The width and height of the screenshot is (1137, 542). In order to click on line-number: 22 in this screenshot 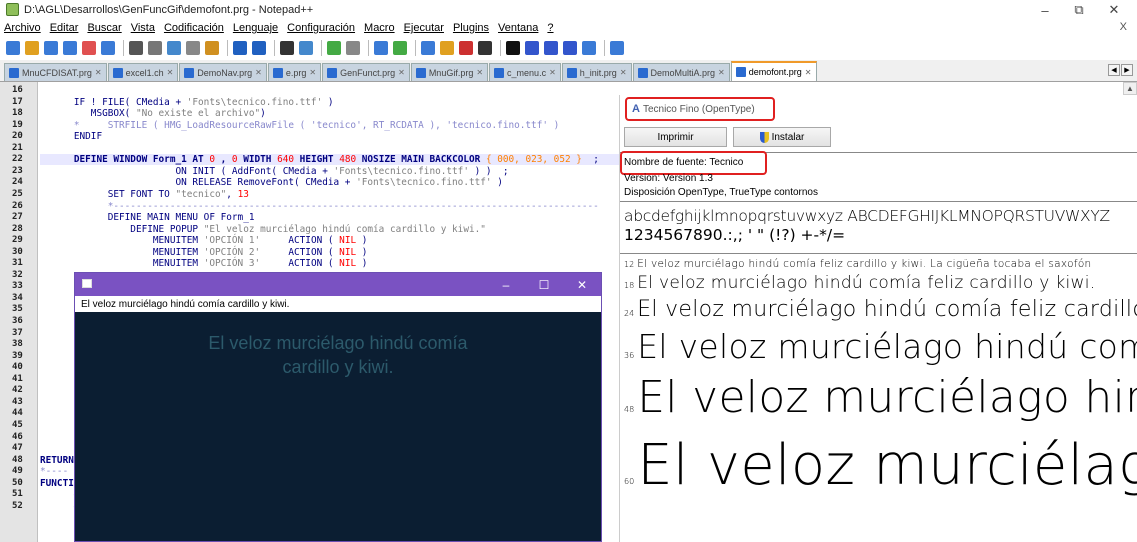, I will do `click(17, 159)`.